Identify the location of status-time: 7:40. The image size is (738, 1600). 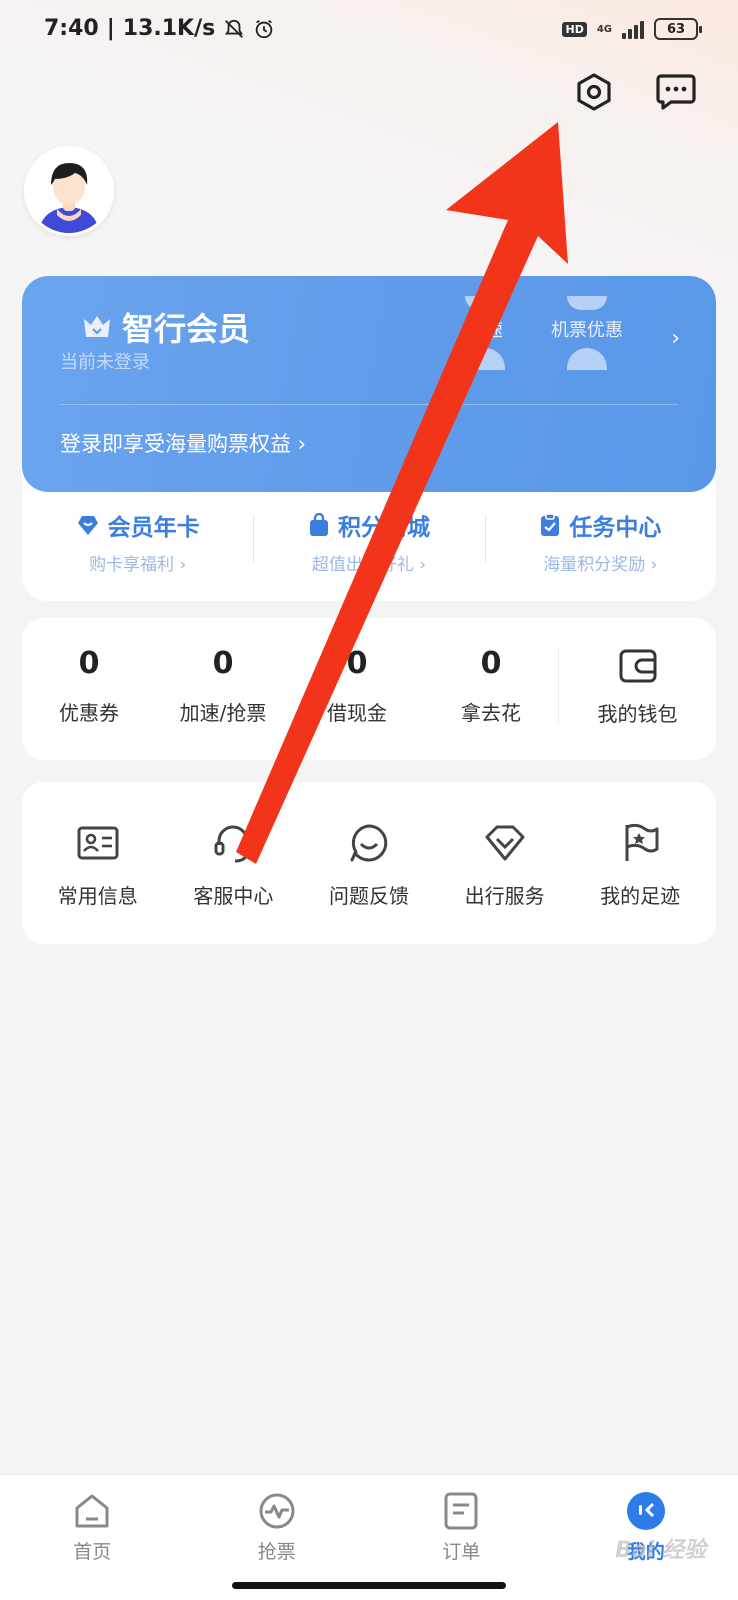
(71, 28).